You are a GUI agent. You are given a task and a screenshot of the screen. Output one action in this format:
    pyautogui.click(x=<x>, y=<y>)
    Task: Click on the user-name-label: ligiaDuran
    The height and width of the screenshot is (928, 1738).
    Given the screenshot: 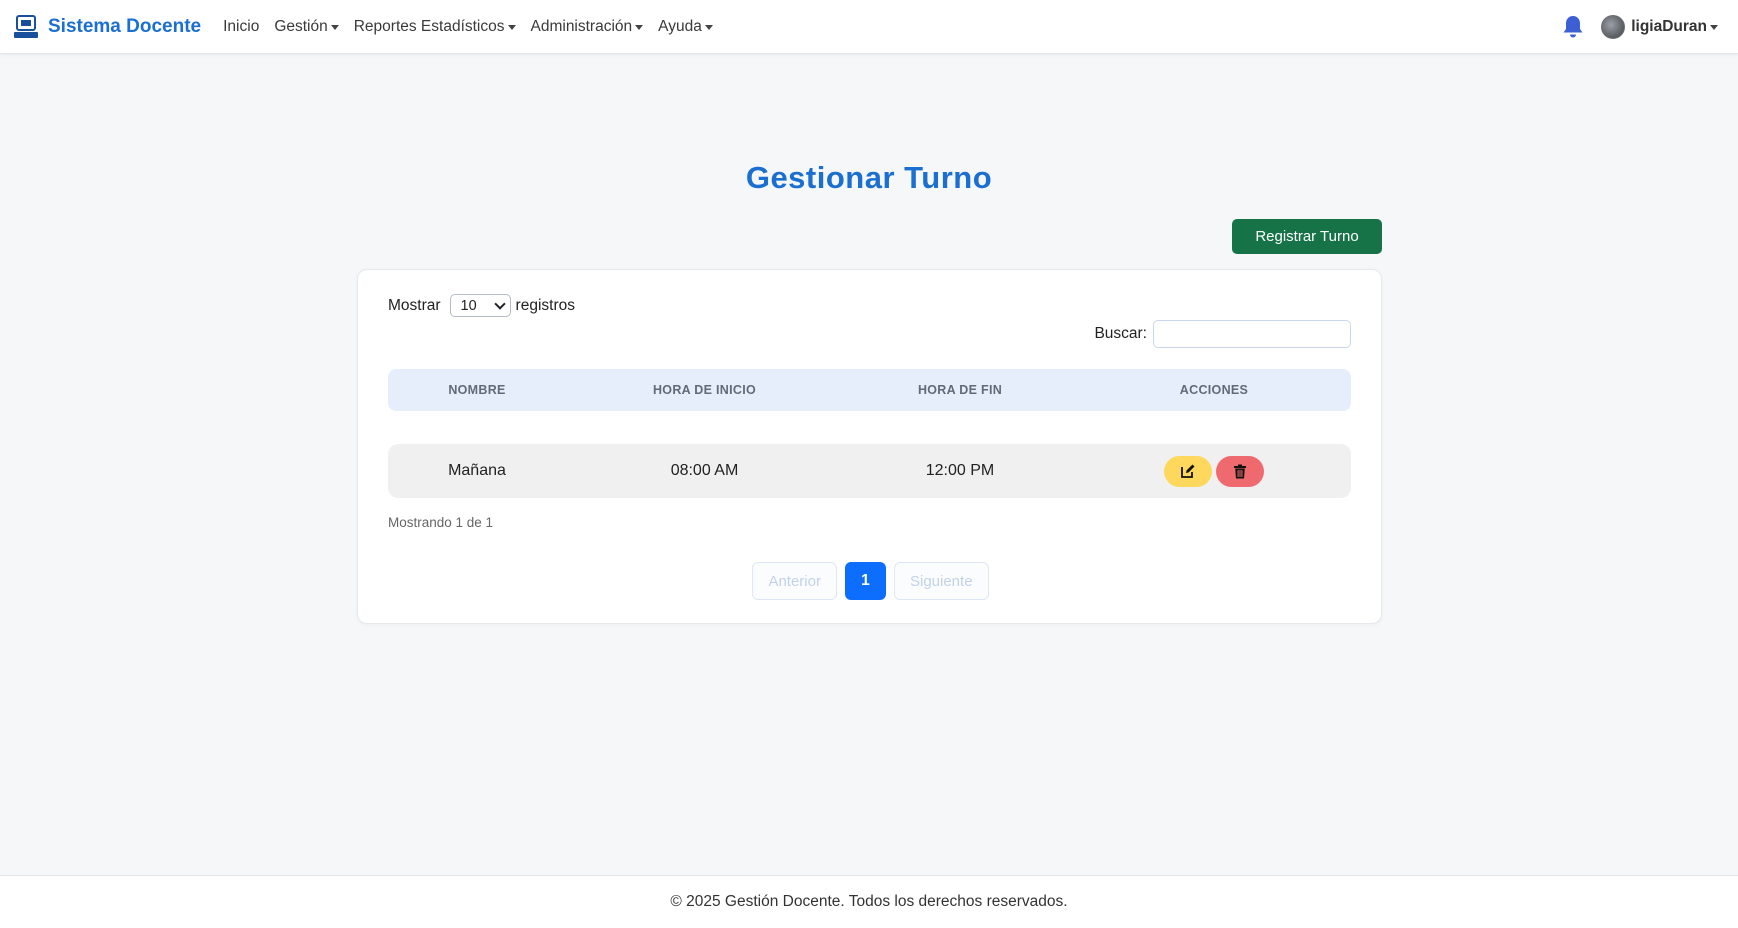 What is the action you would take?
    pyautogui.click(x=1669, y=26)
    